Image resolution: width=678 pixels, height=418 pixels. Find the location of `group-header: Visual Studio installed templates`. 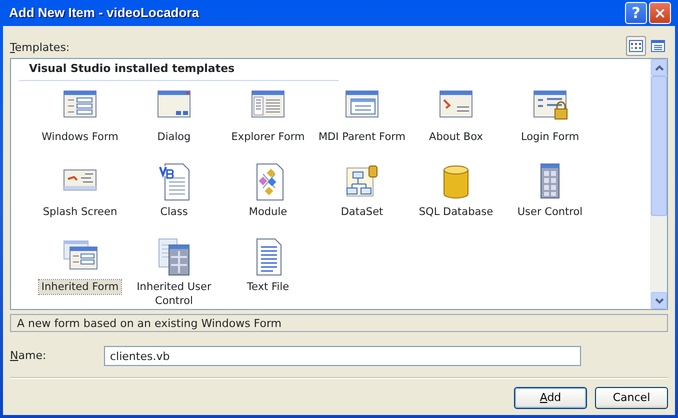

group-header: Visual Studio installed templates is located at coordinates (179, 70).